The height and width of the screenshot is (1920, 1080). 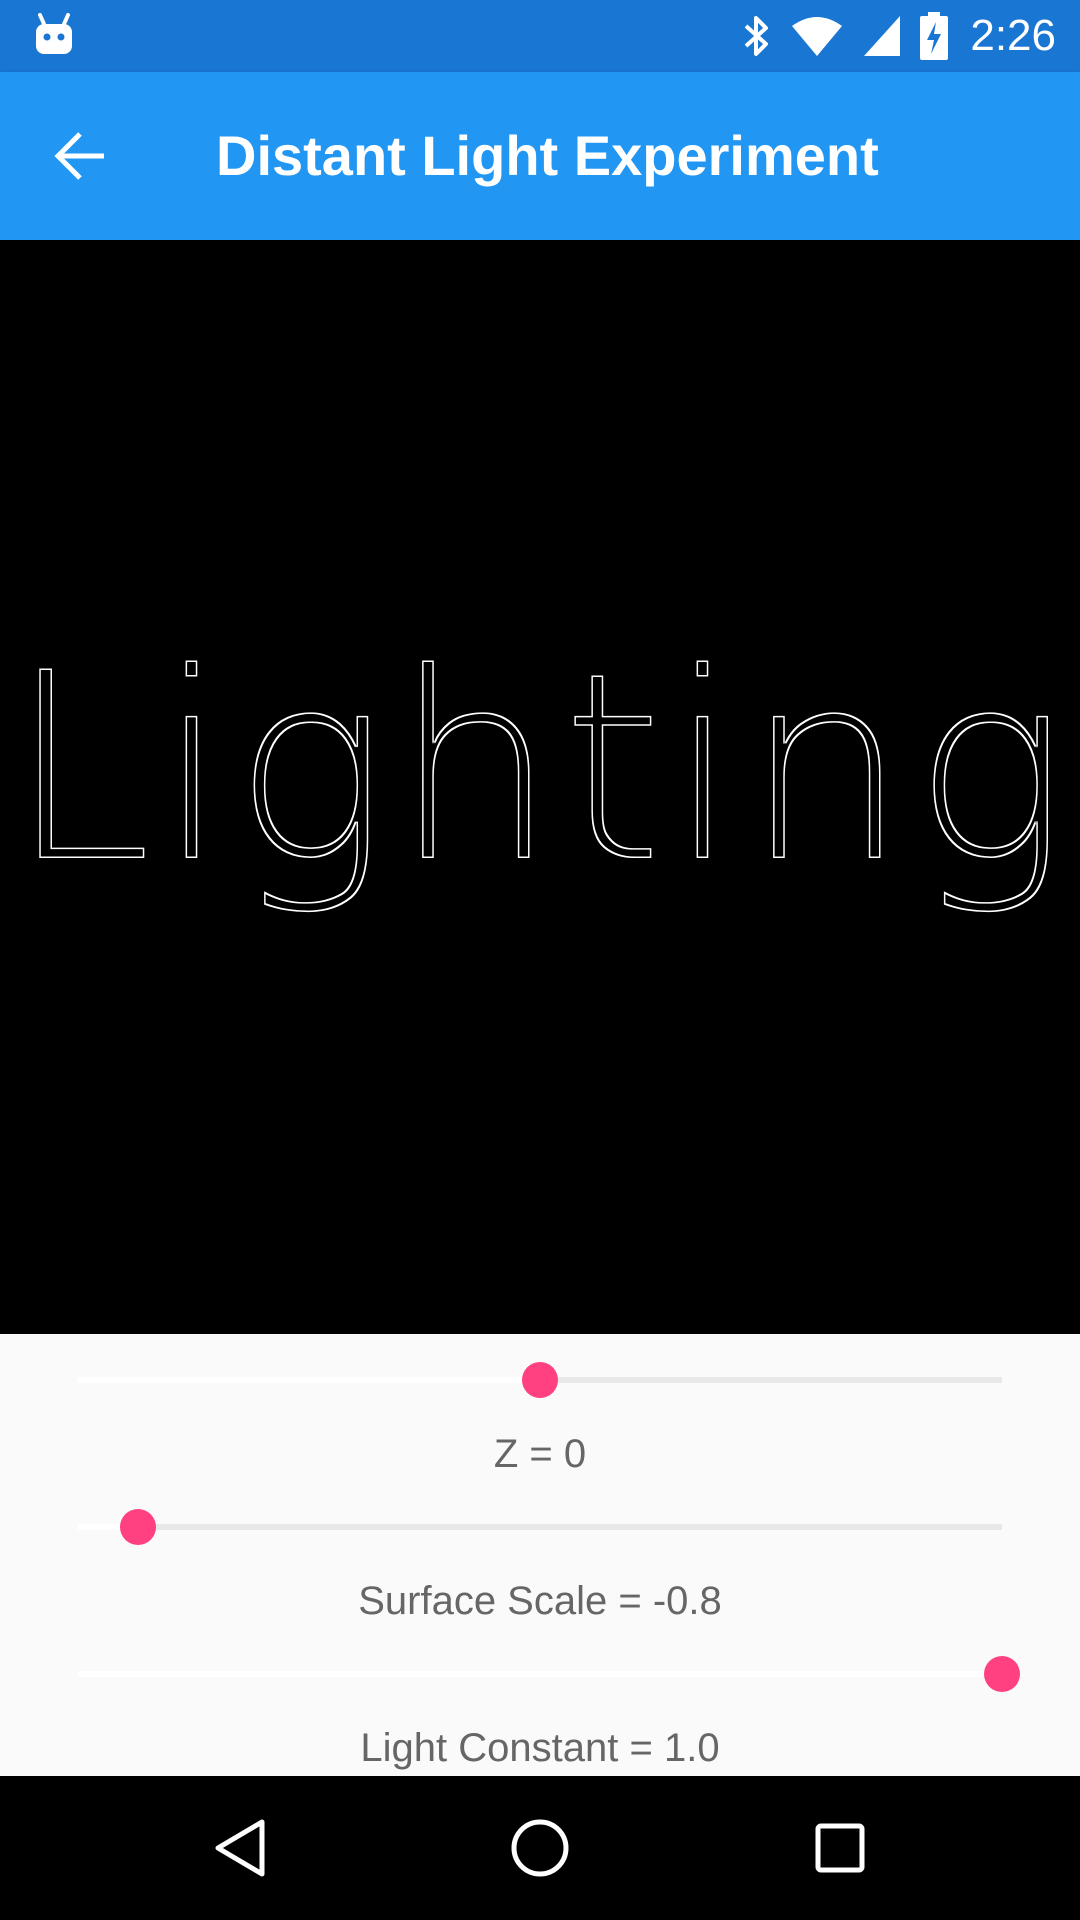 I want to click on page-title: Distant Light Experiment, so click(x=547, y=155).